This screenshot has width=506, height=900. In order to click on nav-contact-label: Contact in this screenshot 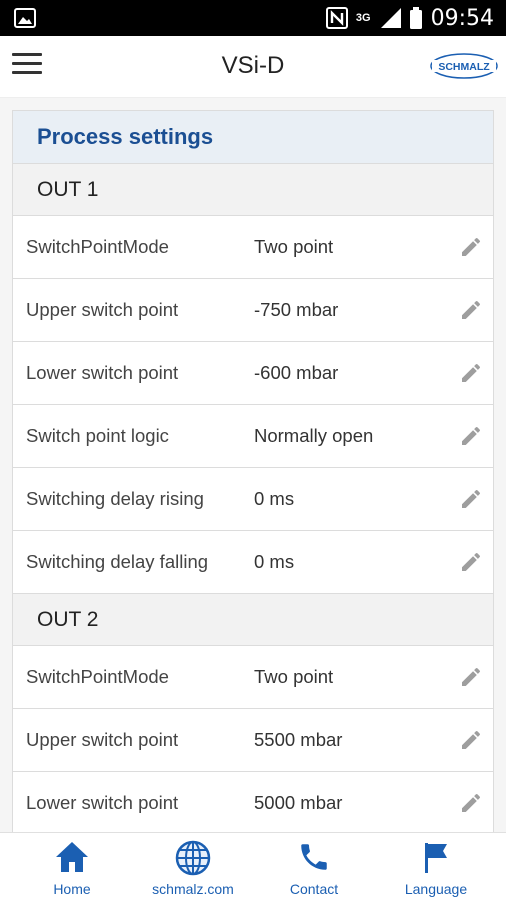, I will do `click(314, 889)`.